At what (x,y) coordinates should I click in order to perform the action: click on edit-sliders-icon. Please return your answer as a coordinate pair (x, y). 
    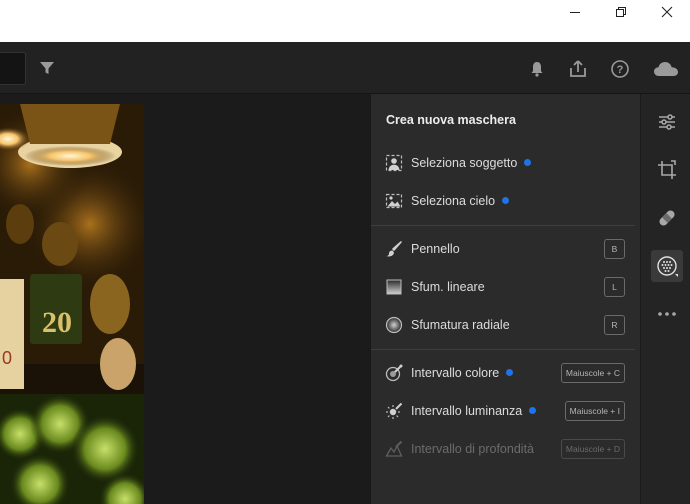
    Looking at the image, I should click on (667, 122).